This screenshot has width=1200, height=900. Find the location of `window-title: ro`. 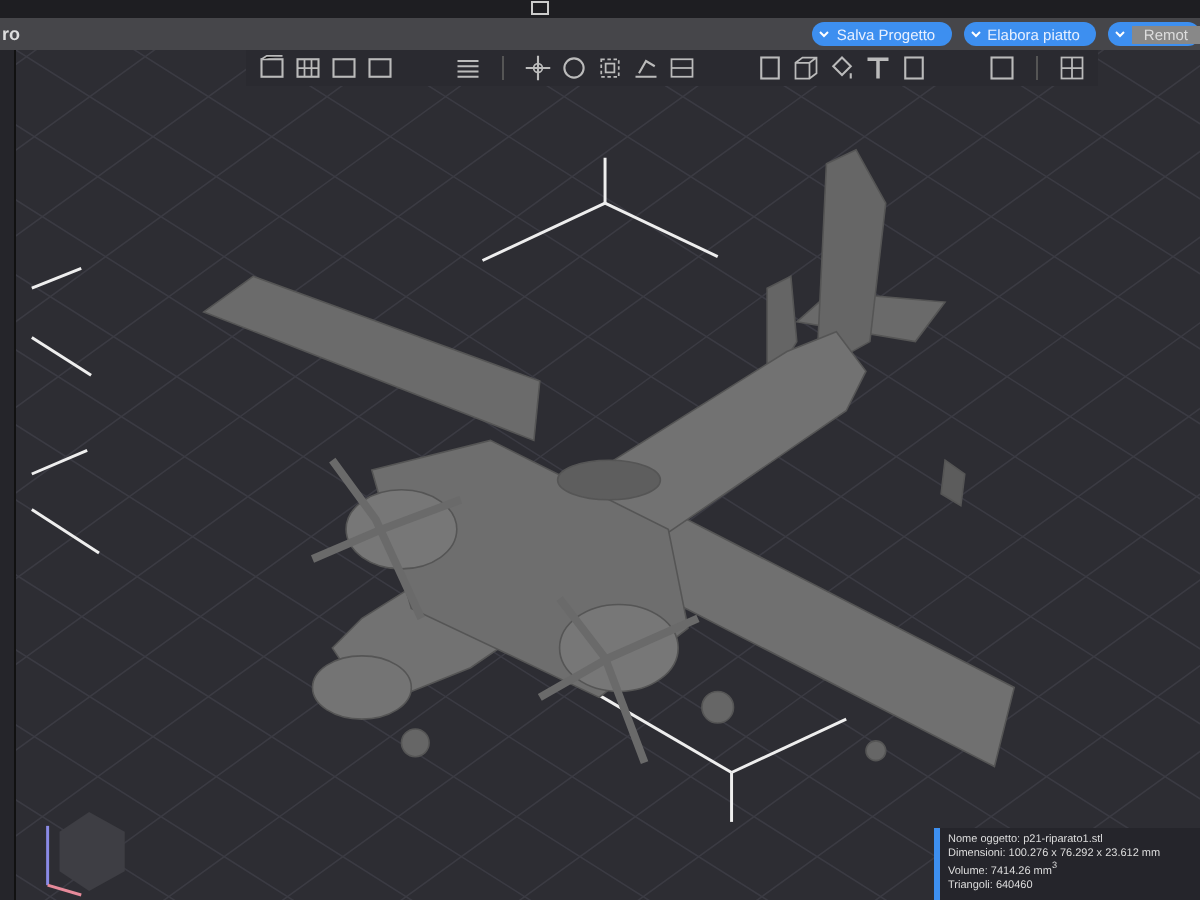

window-title: ro is located at coordinates (10, 34).